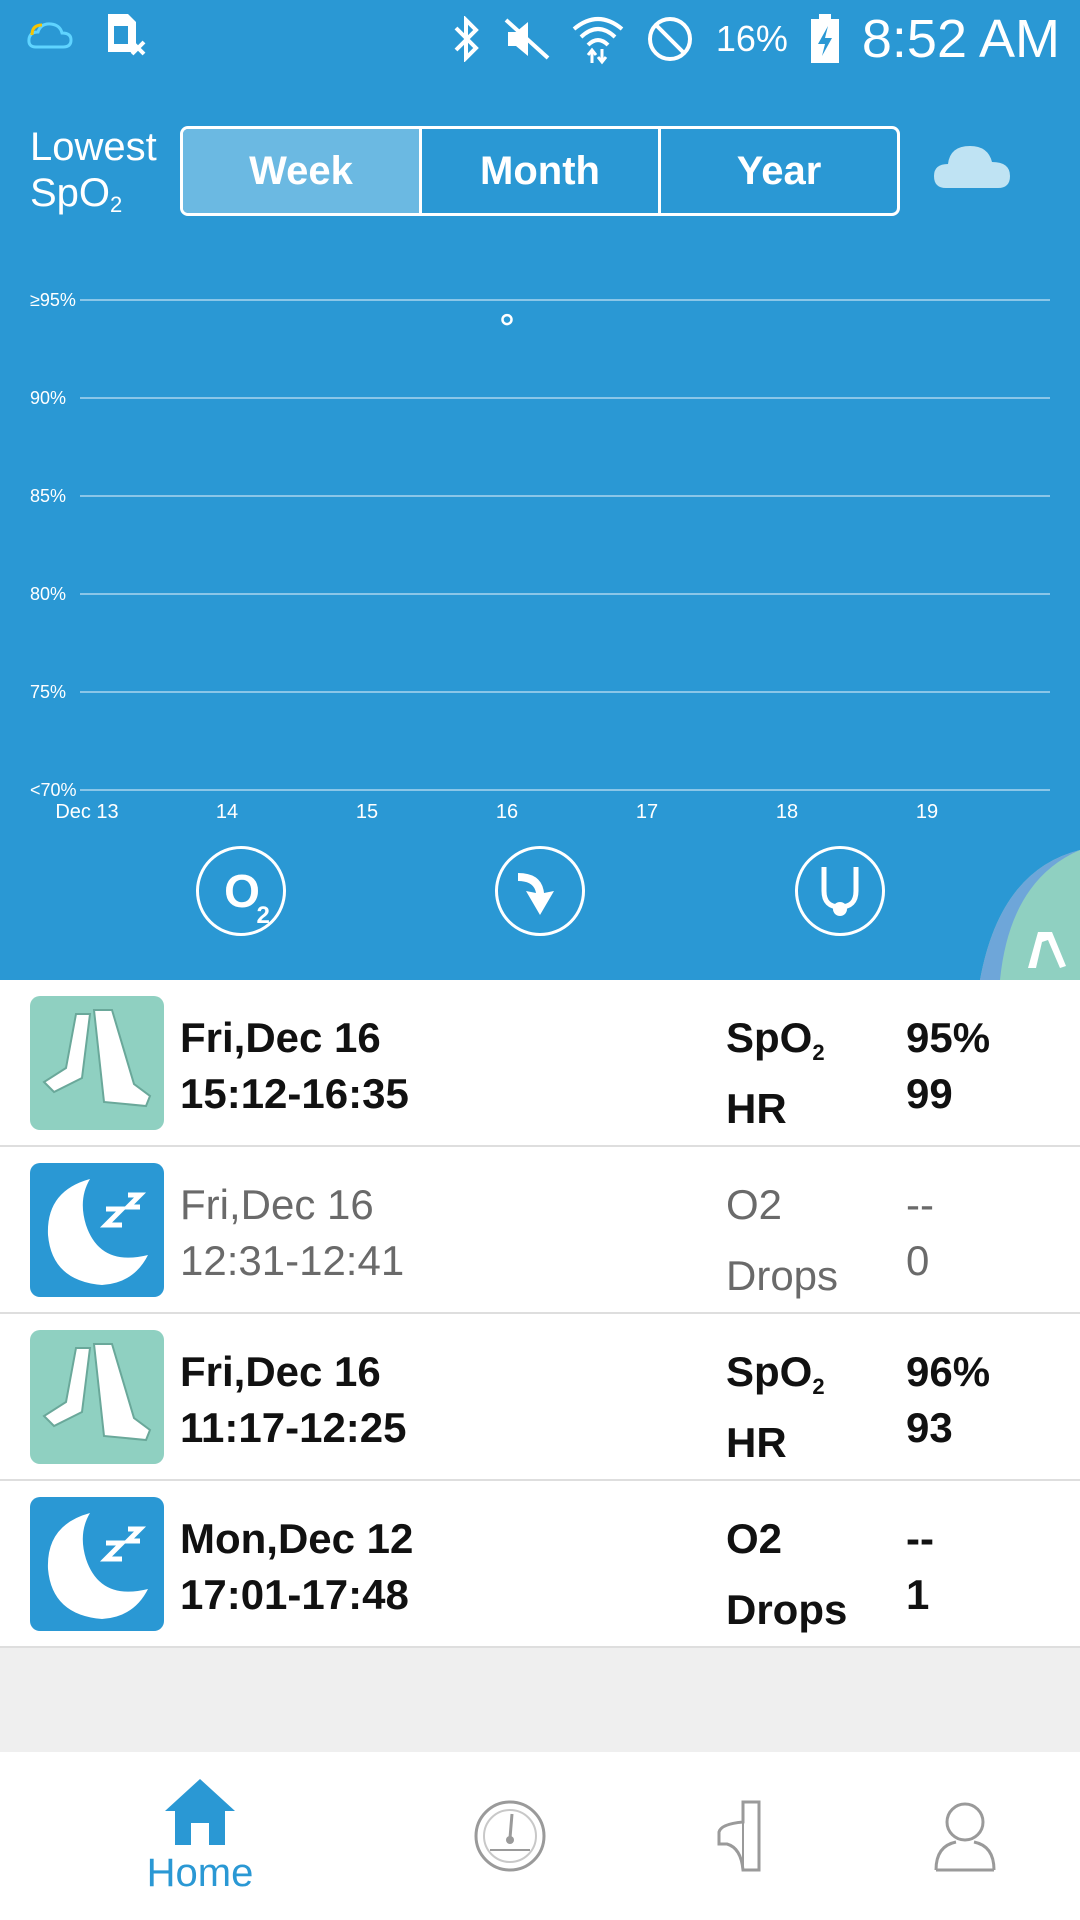 The width and height of the screenshot is (1080, 1920). I want to click on title-spo: SpO, so click(70, 193).